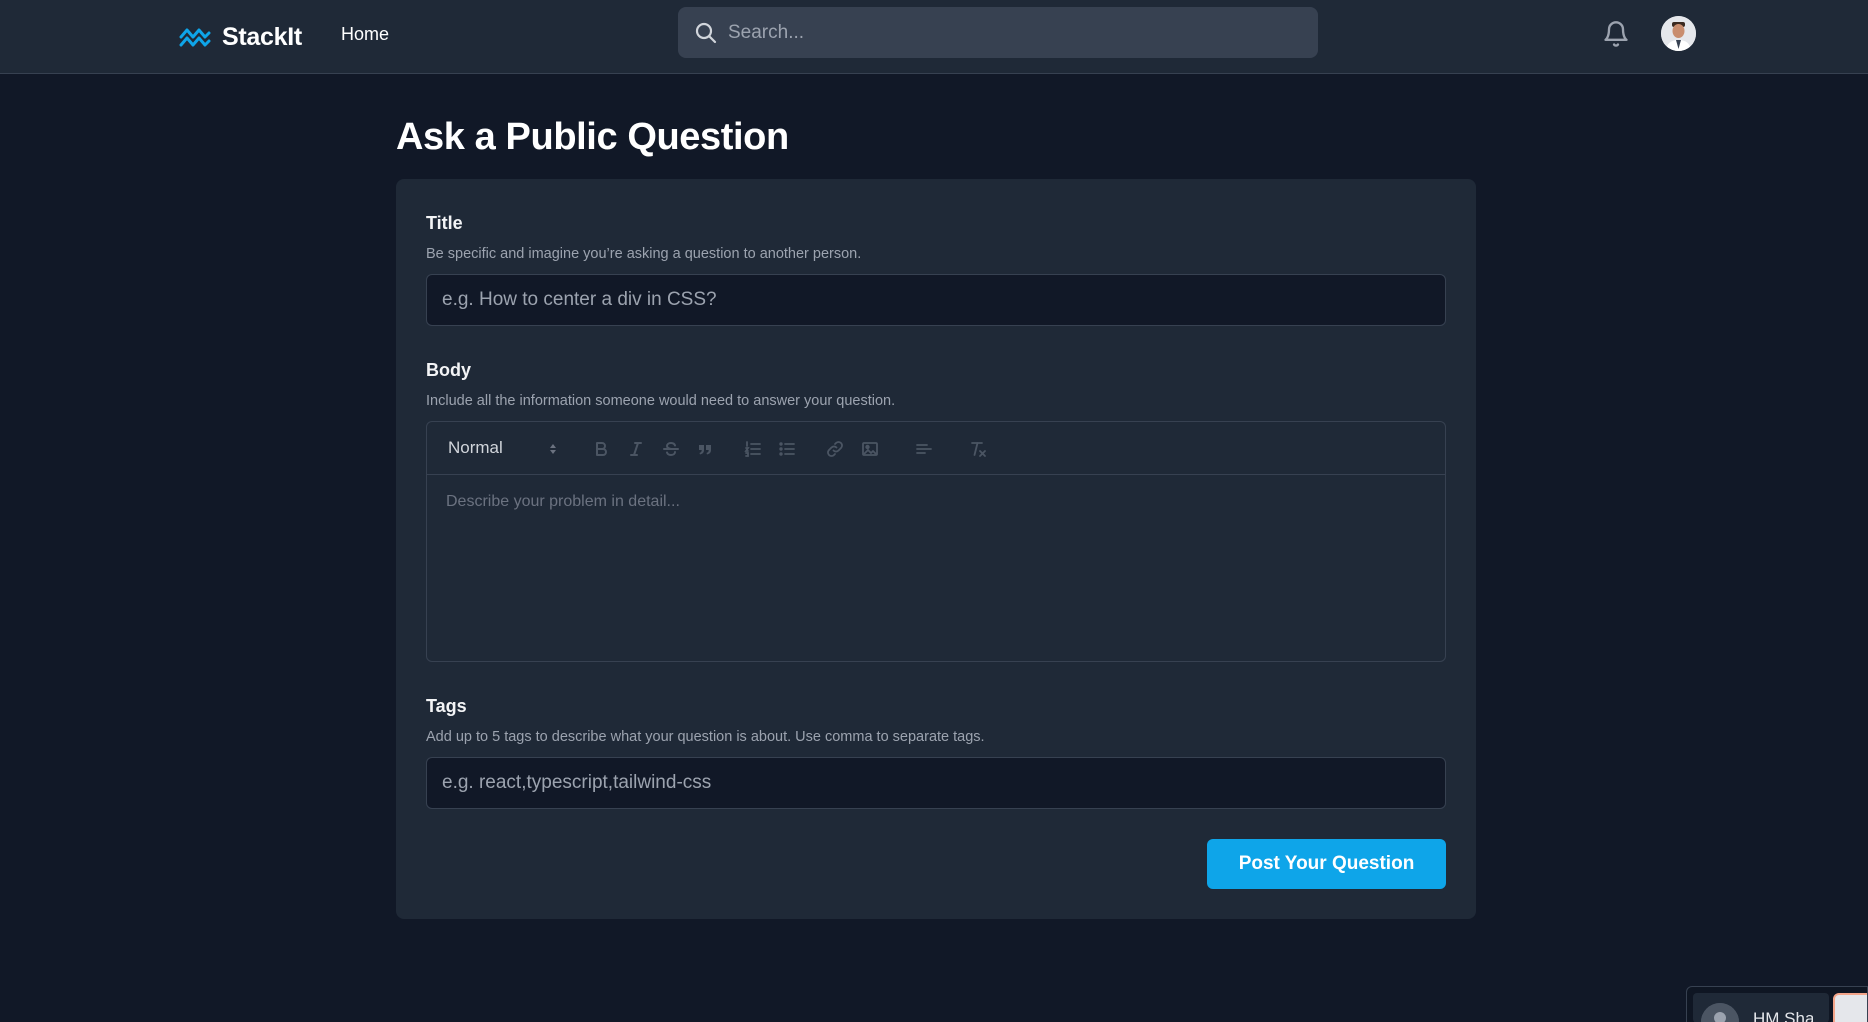 The image size is (1868, 1022). I want to click on strikethrough-icon, so click(671, 449).